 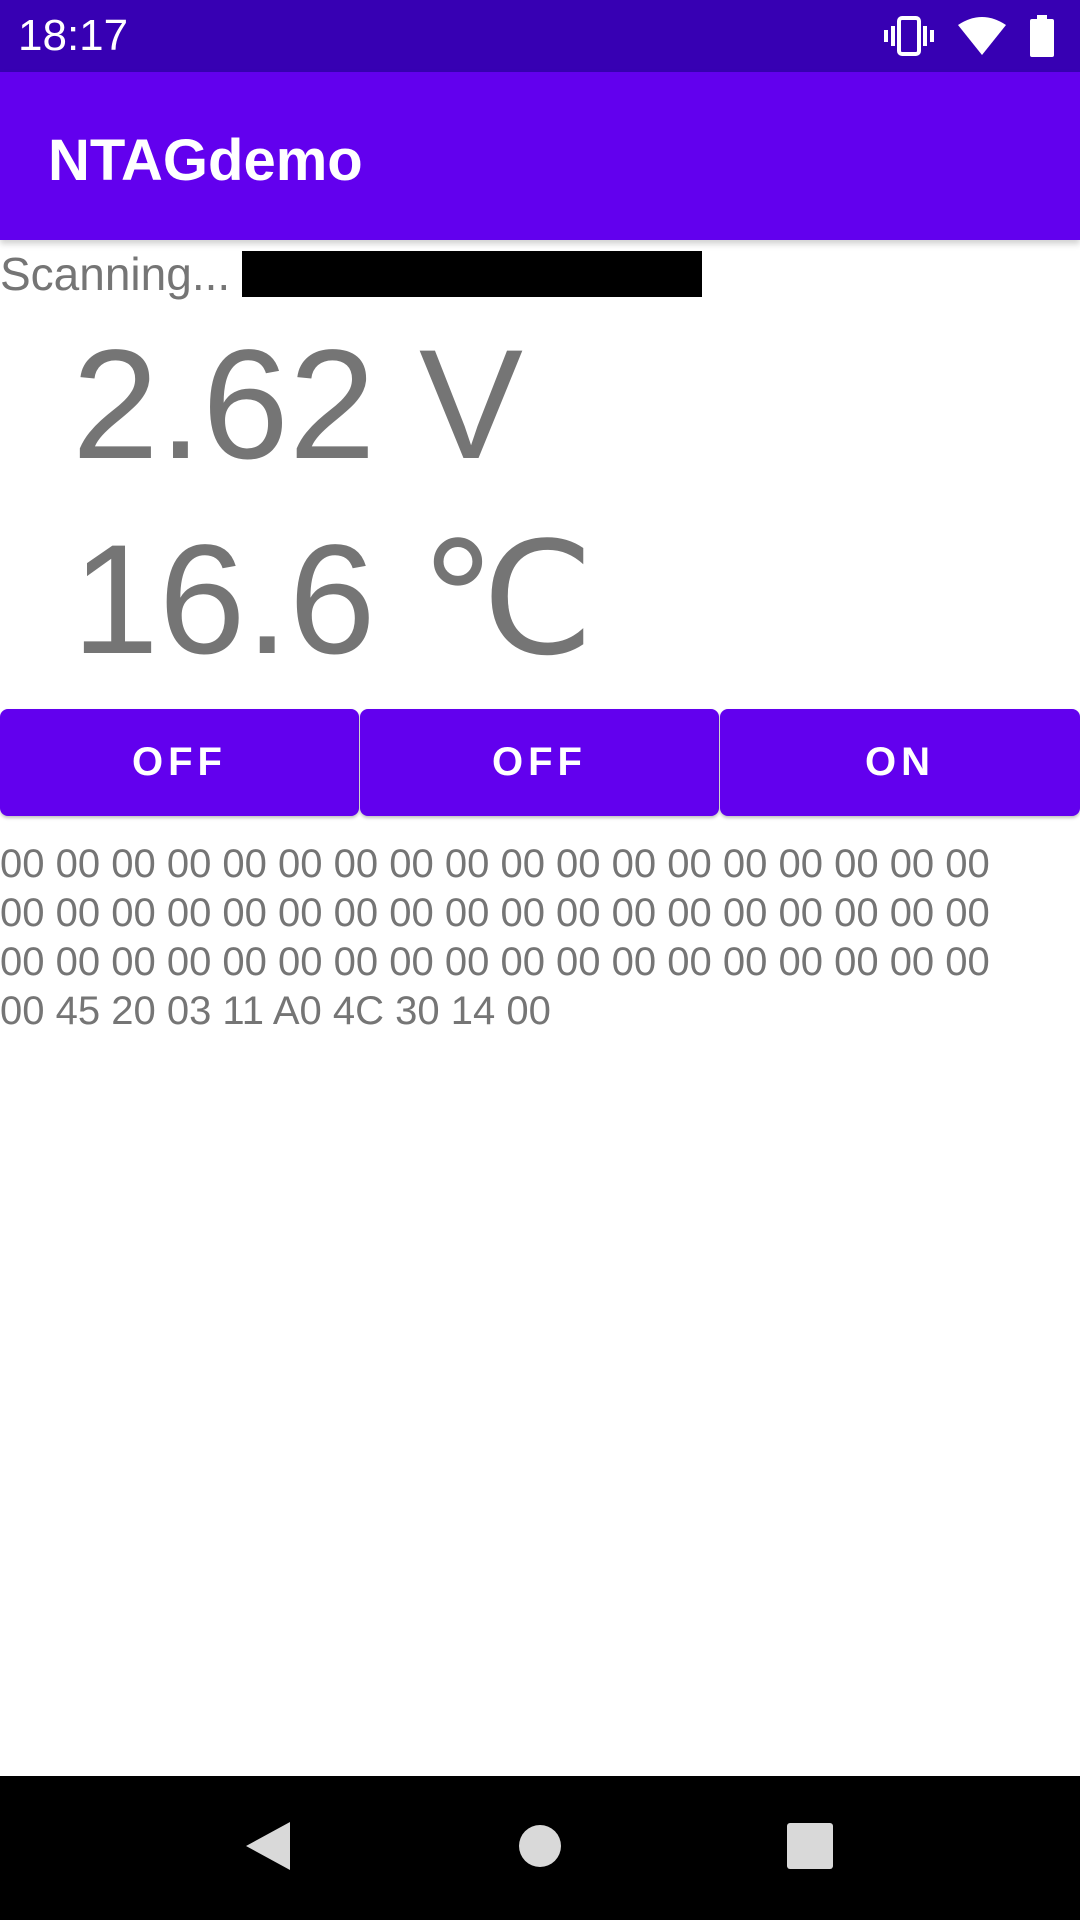 I want to click on recents-icon, so click(x=810, y=1848).